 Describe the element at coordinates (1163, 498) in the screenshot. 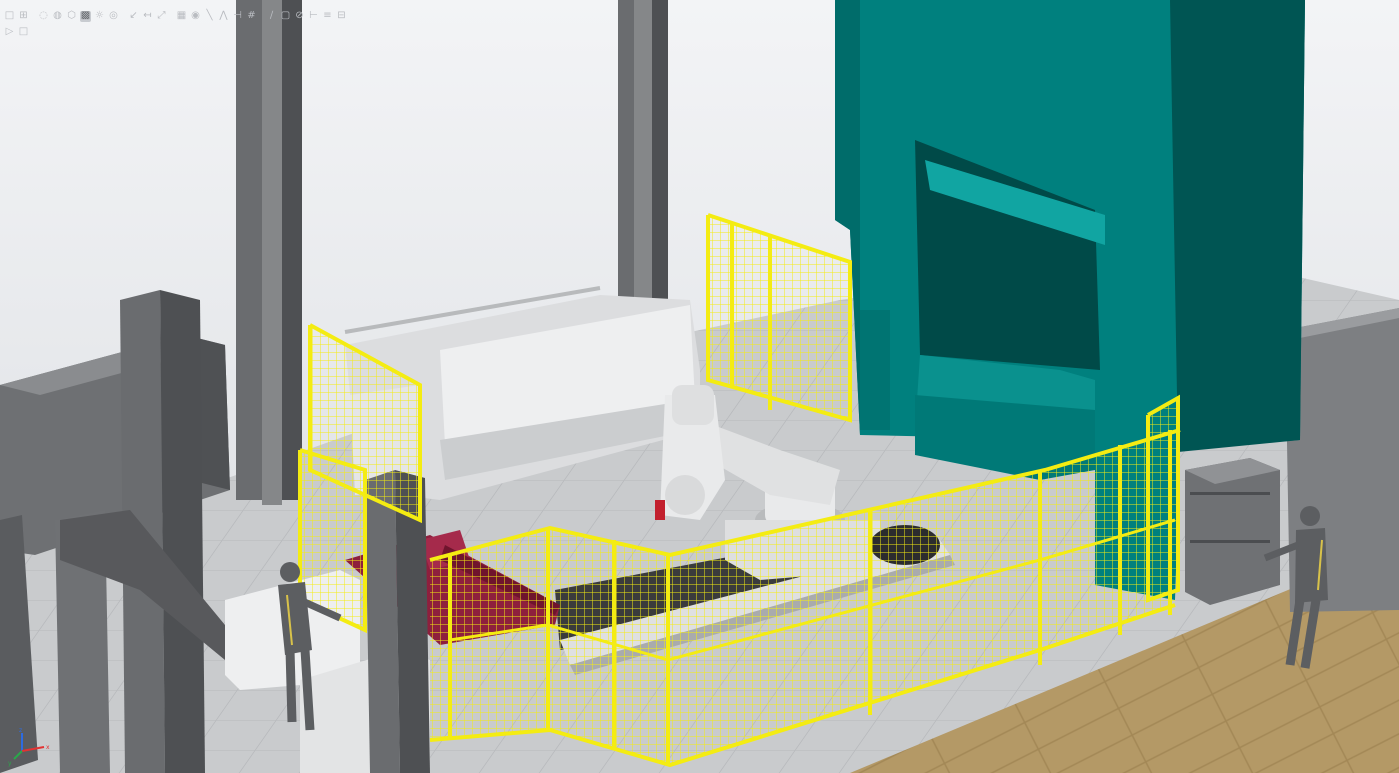

I see `safety-fence-gate` at that location.